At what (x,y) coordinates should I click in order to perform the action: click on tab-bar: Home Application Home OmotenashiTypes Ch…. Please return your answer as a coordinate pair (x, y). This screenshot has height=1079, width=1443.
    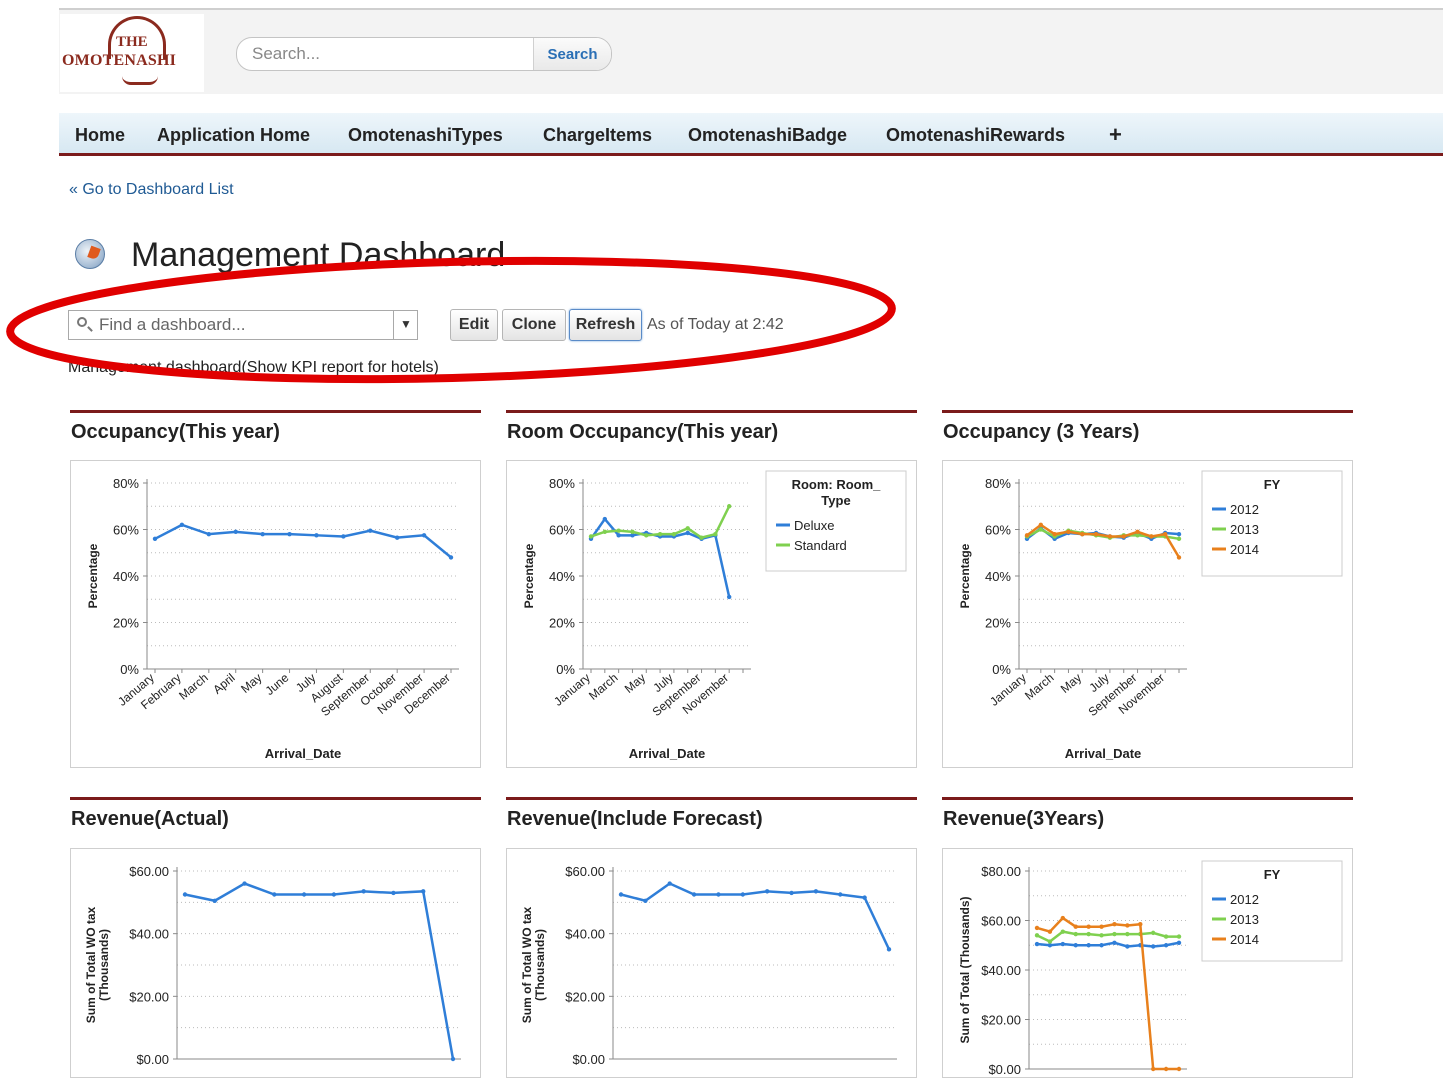
    Looking at the image, I should click on (751, 134).